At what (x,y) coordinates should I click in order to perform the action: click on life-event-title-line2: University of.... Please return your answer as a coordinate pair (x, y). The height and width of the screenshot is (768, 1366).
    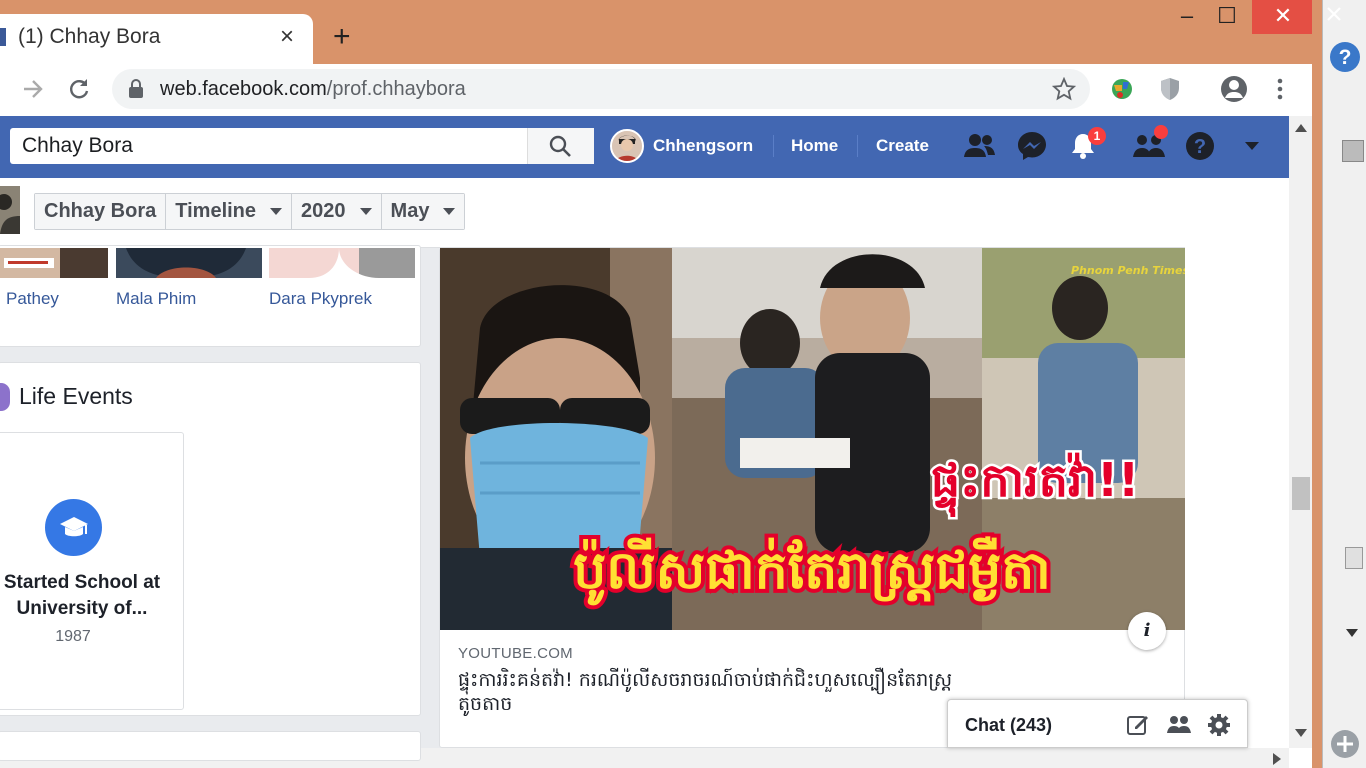
    Looking at the image, I should click on (82, 608).